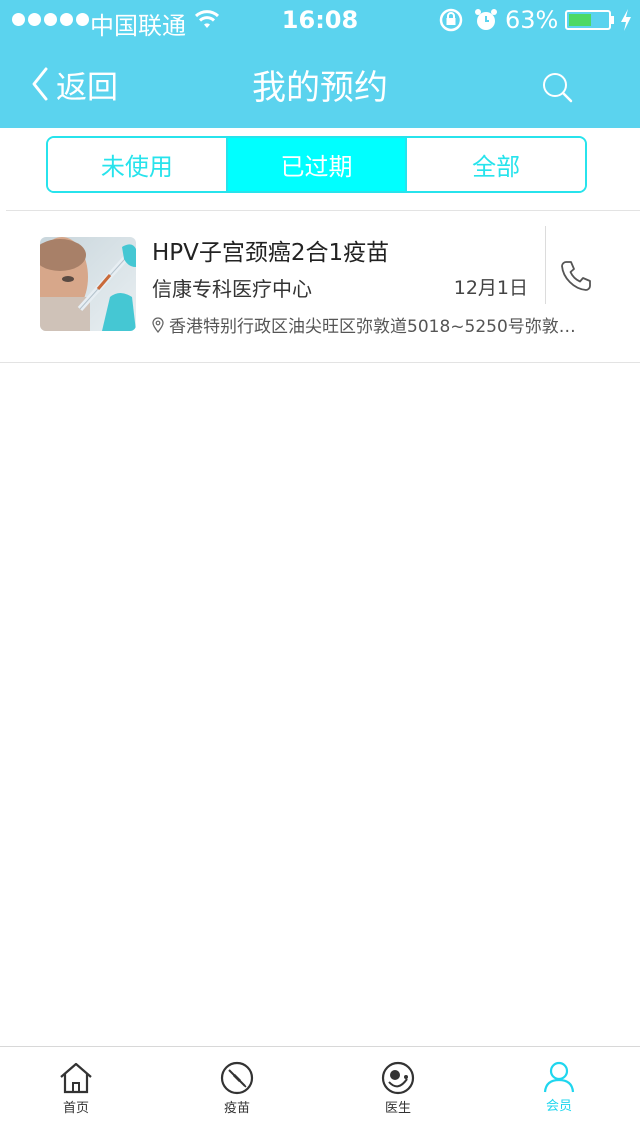  What do you see at coordinates (320, 1091) in the screenshot?
I see `bottom-tab-bar: 首页 疫苗 医生 会员` at bounding box center [320, 1091].